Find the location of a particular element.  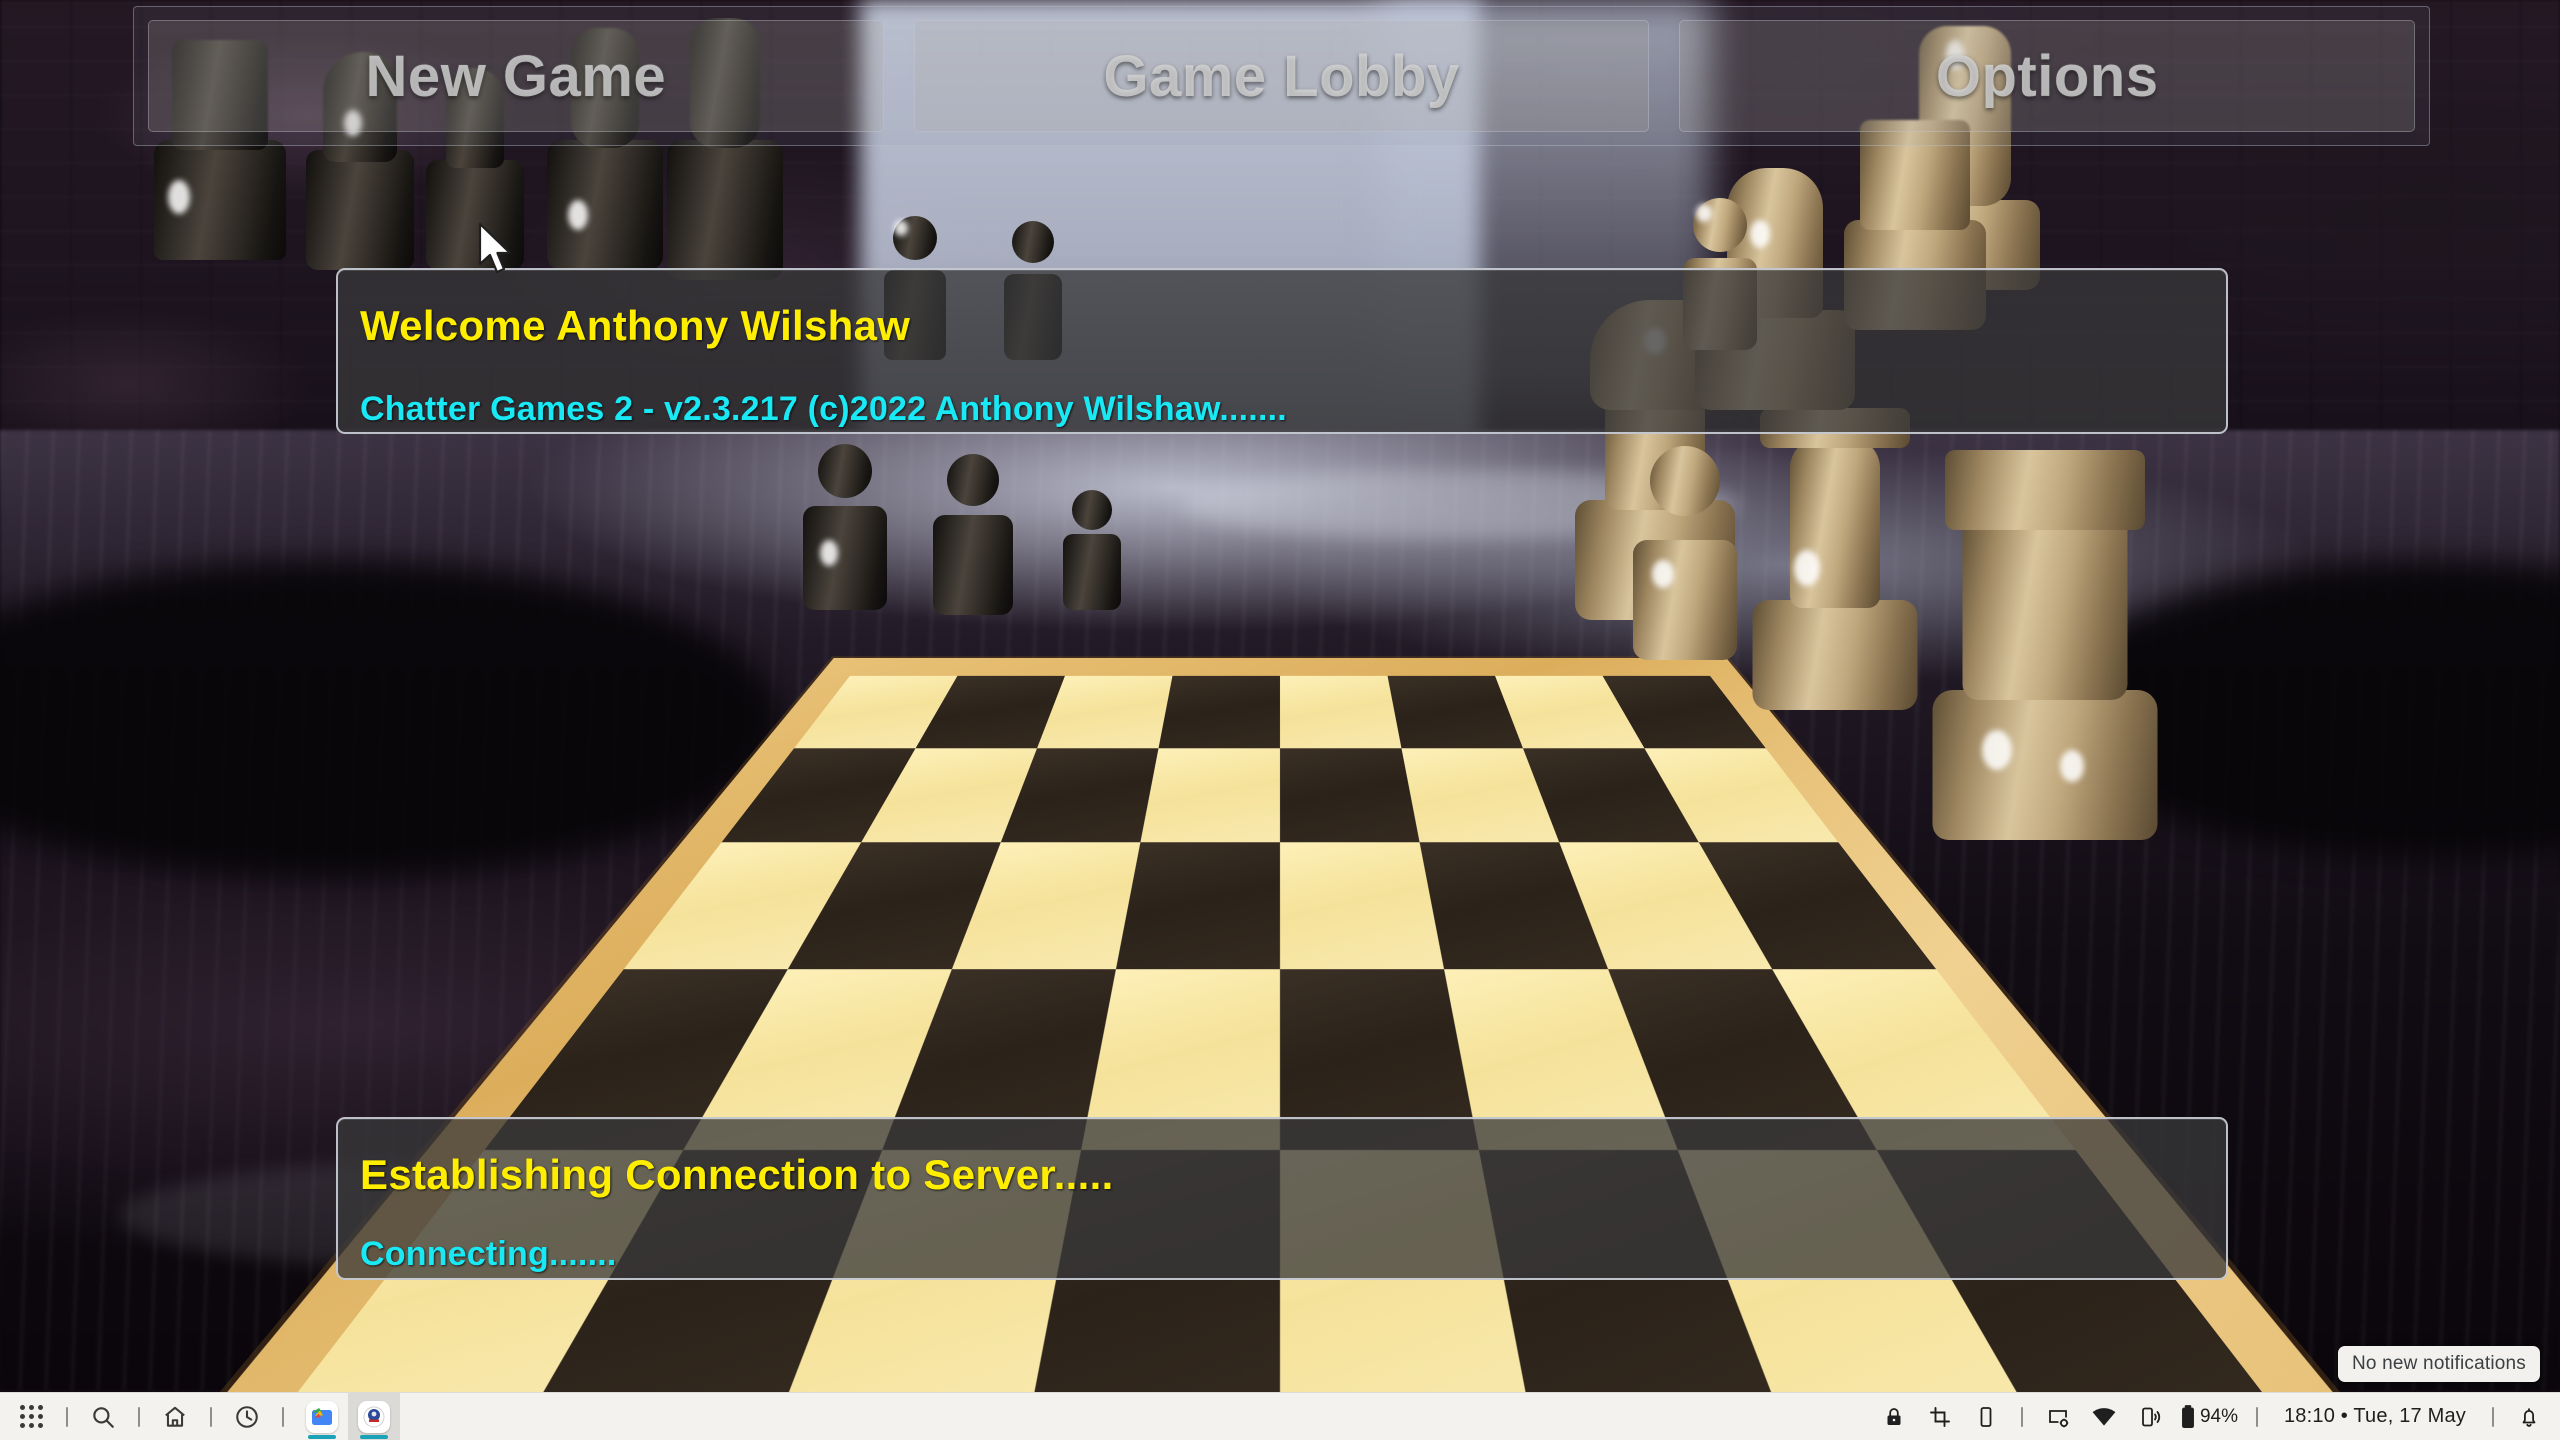

notification-toast: No new notifications is located at coordinates (2438, 1364).